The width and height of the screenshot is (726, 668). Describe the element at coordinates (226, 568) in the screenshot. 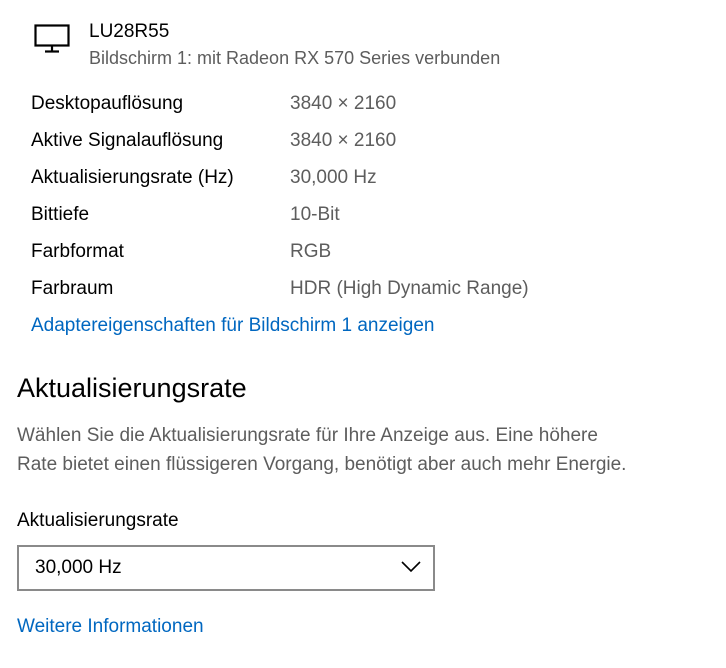

I see `refresh-rate-dropdown: 30,000 Hz` at that location.